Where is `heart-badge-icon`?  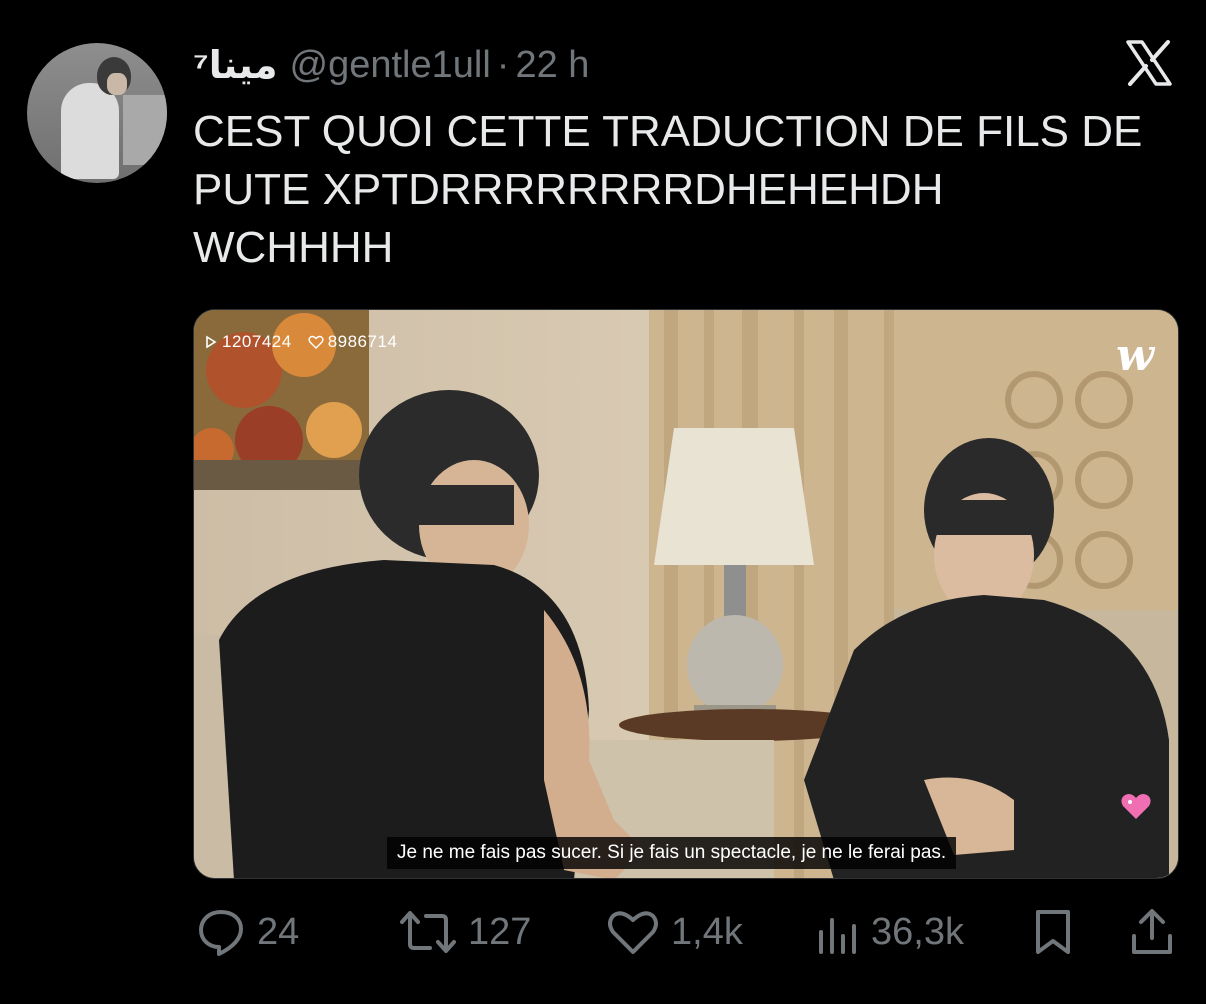
heart-badge-icon is located at coordinates (1136, 806).